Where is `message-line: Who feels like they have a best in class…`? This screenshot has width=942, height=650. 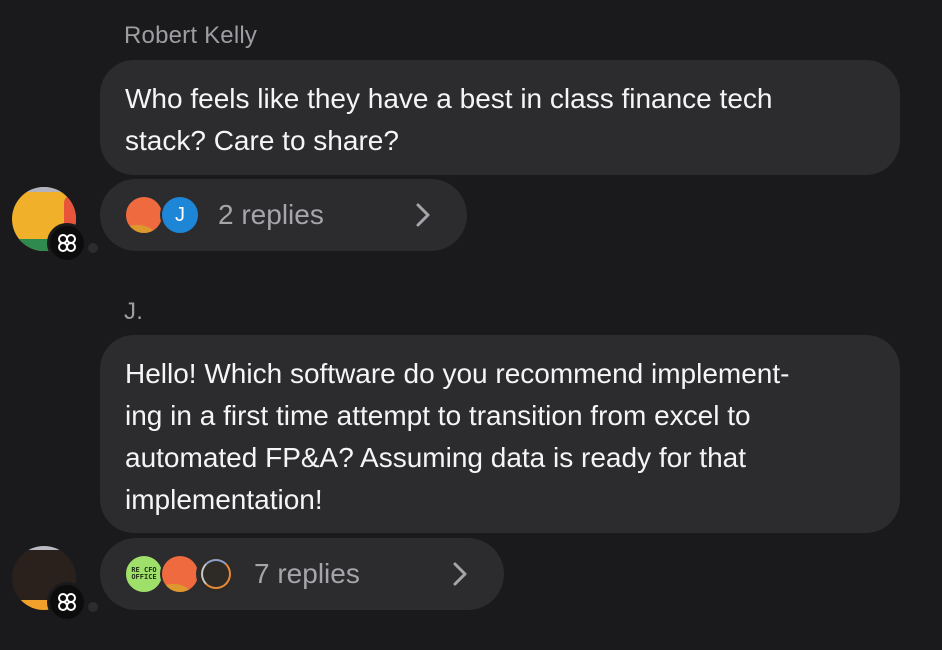 message-line: Who feels like they have a best in class… is located at coordinates (449, 98).